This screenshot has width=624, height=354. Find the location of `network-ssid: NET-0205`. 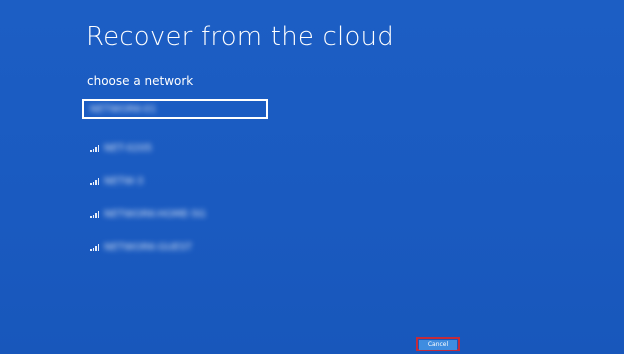

network-ssid: NET-0205 is located at coordinates (128, 148).